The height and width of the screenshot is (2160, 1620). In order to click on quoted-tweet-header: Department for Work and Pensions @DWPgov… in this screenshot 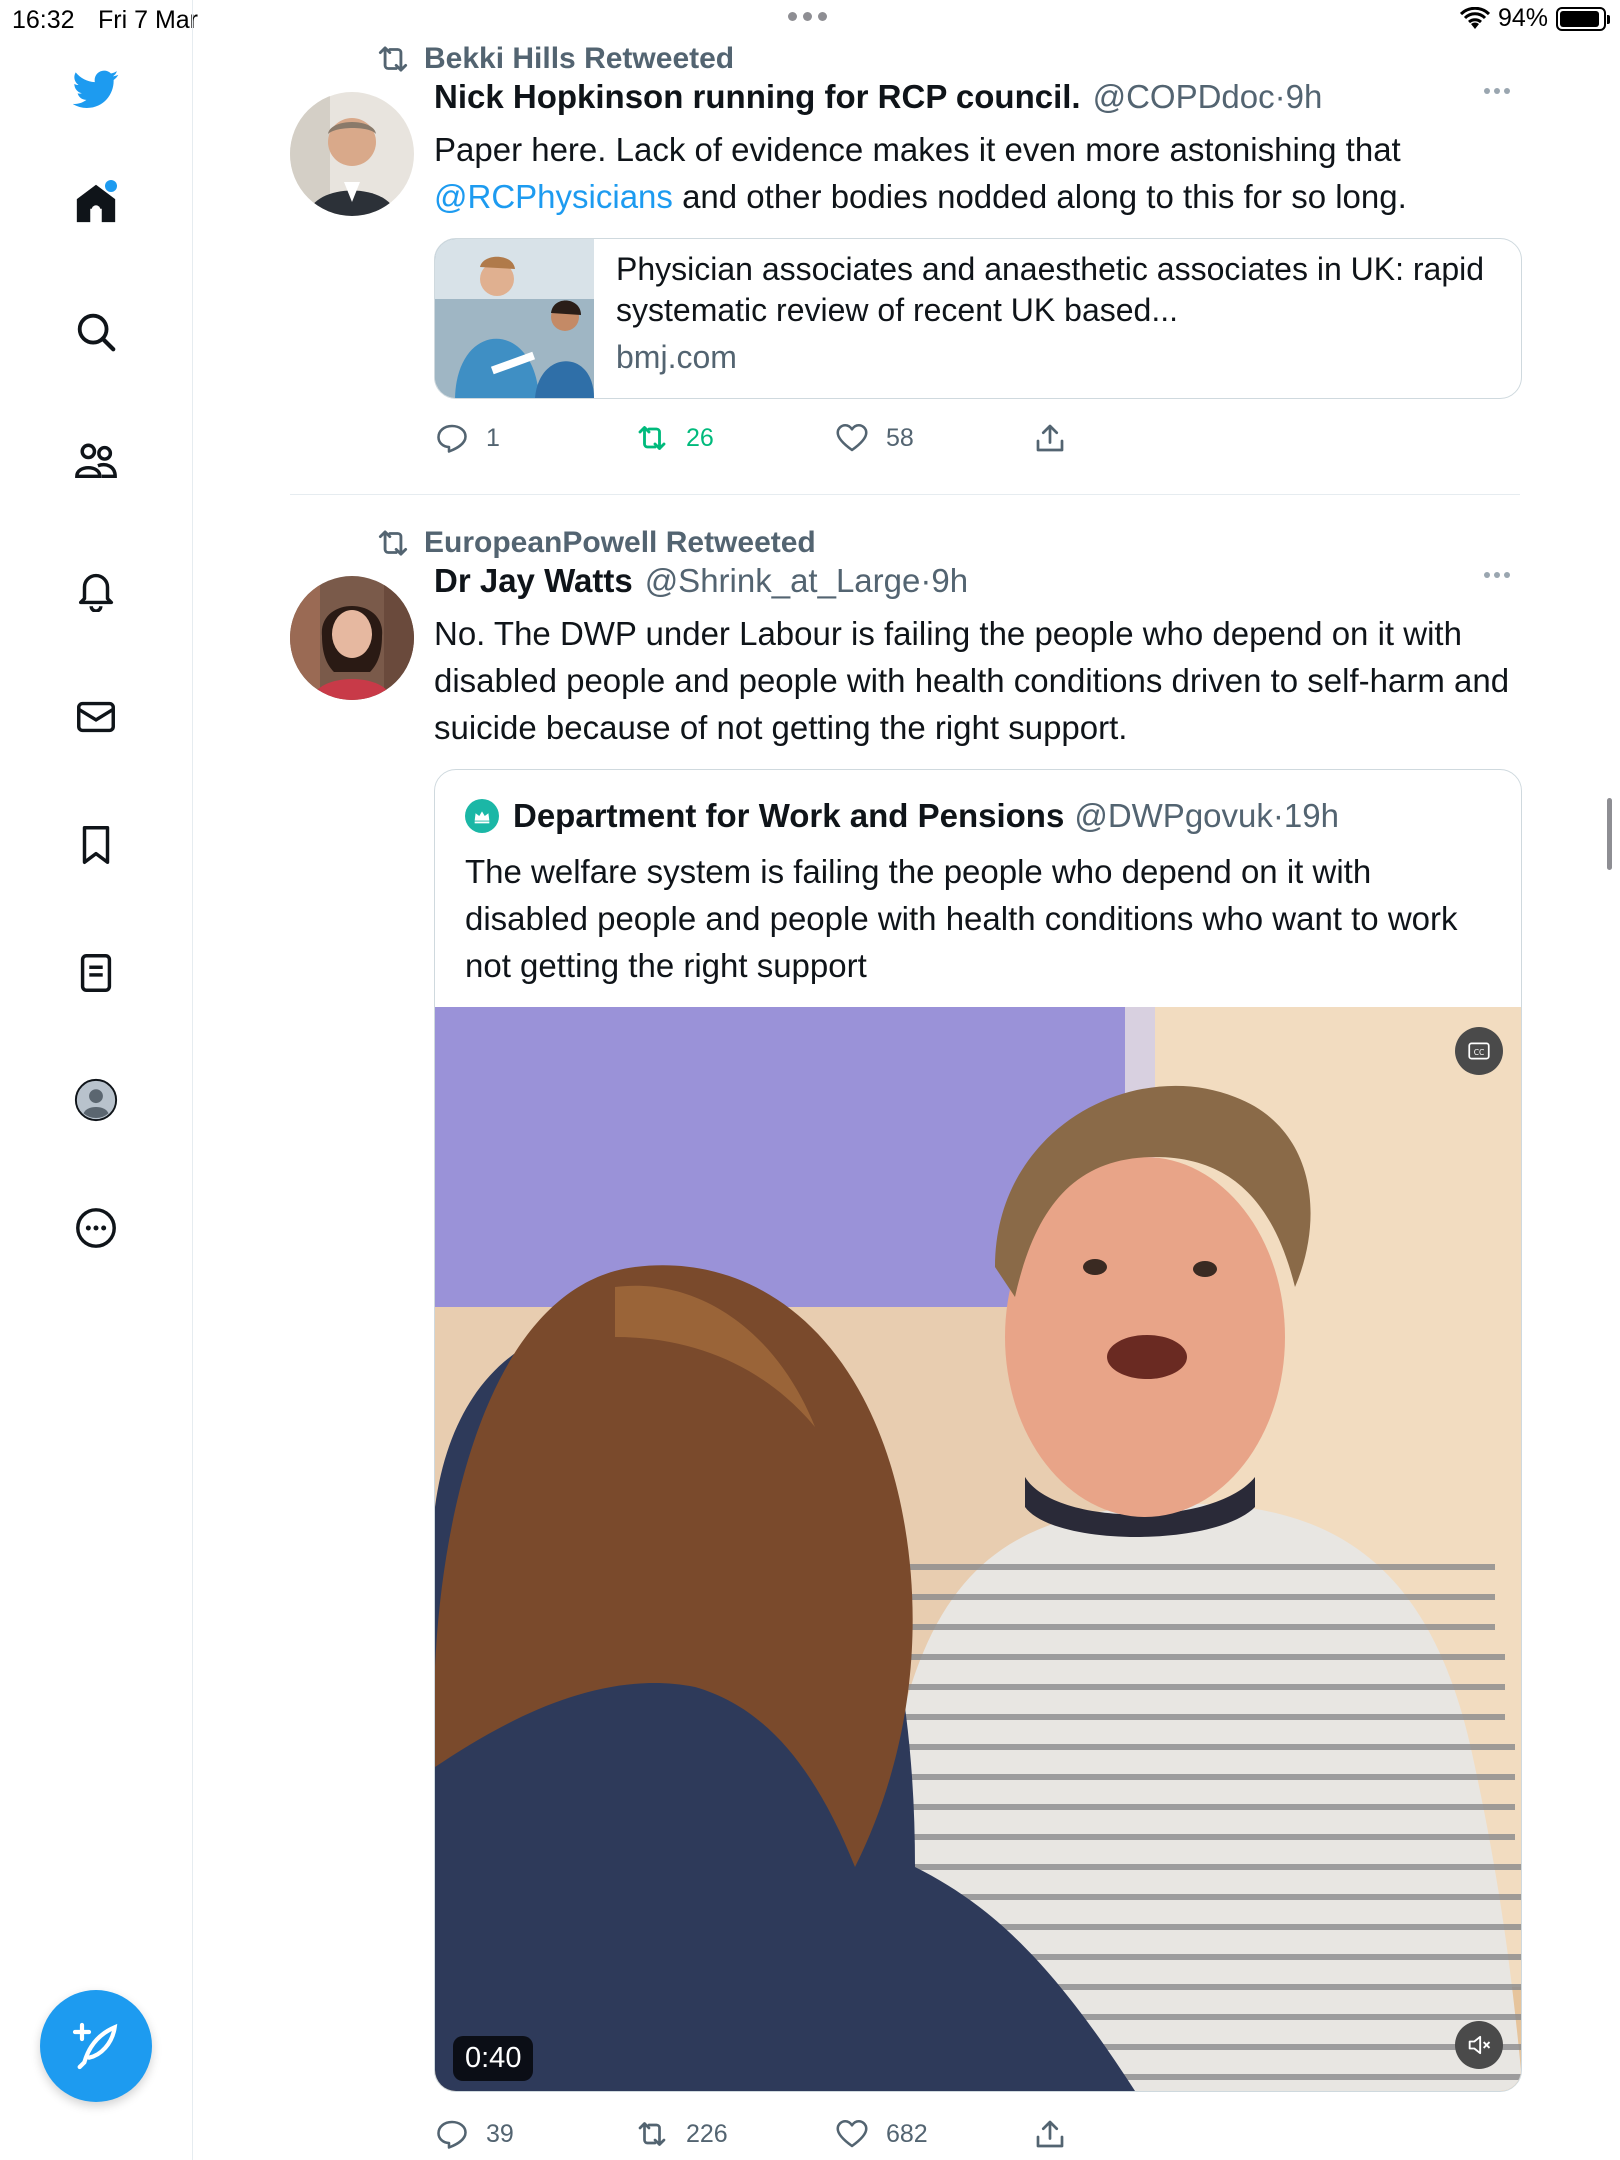, I will do `click(978, 805)`.